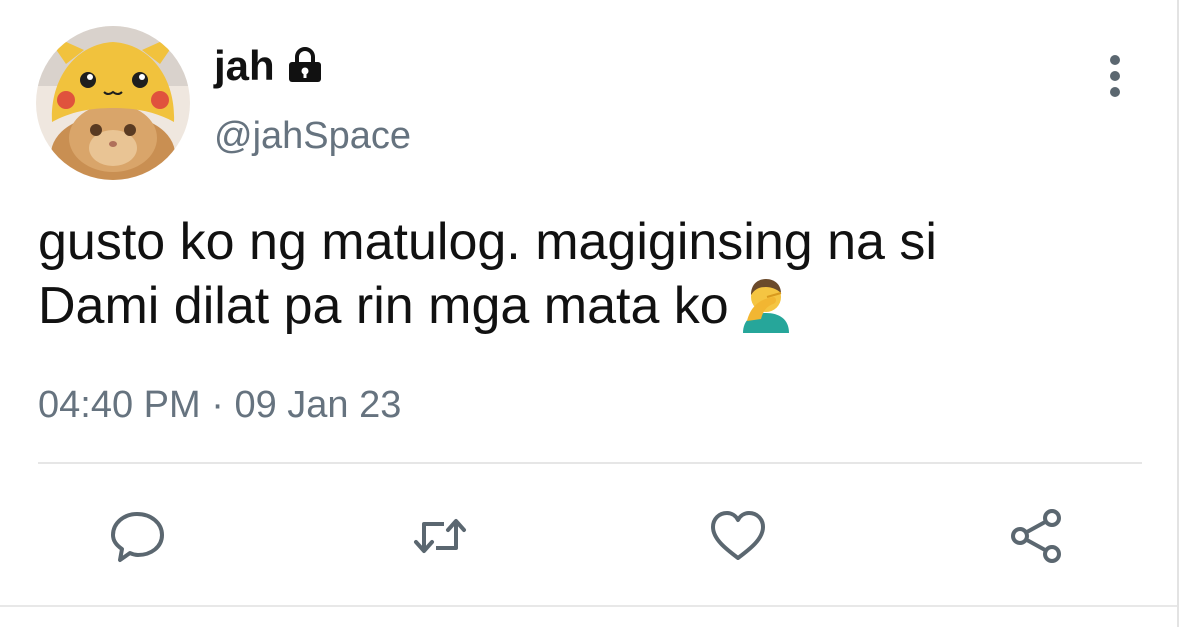 The height and width of the screenshot is (627, 1179). I want to click on like-icon, so click(738, 535).